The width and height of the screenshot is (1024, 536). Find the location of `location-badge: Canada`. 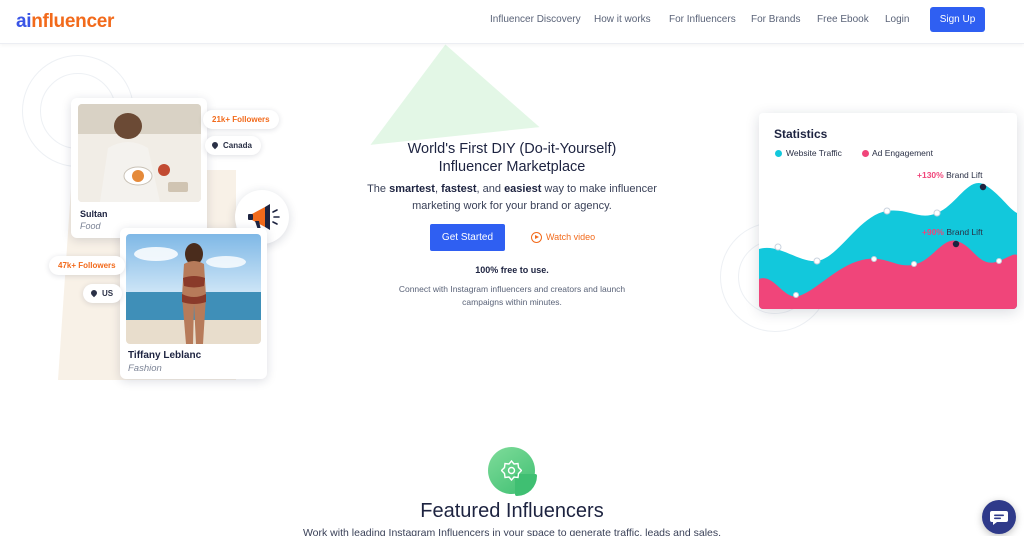

location-badge: Canada is located at coordinates (233, 145).